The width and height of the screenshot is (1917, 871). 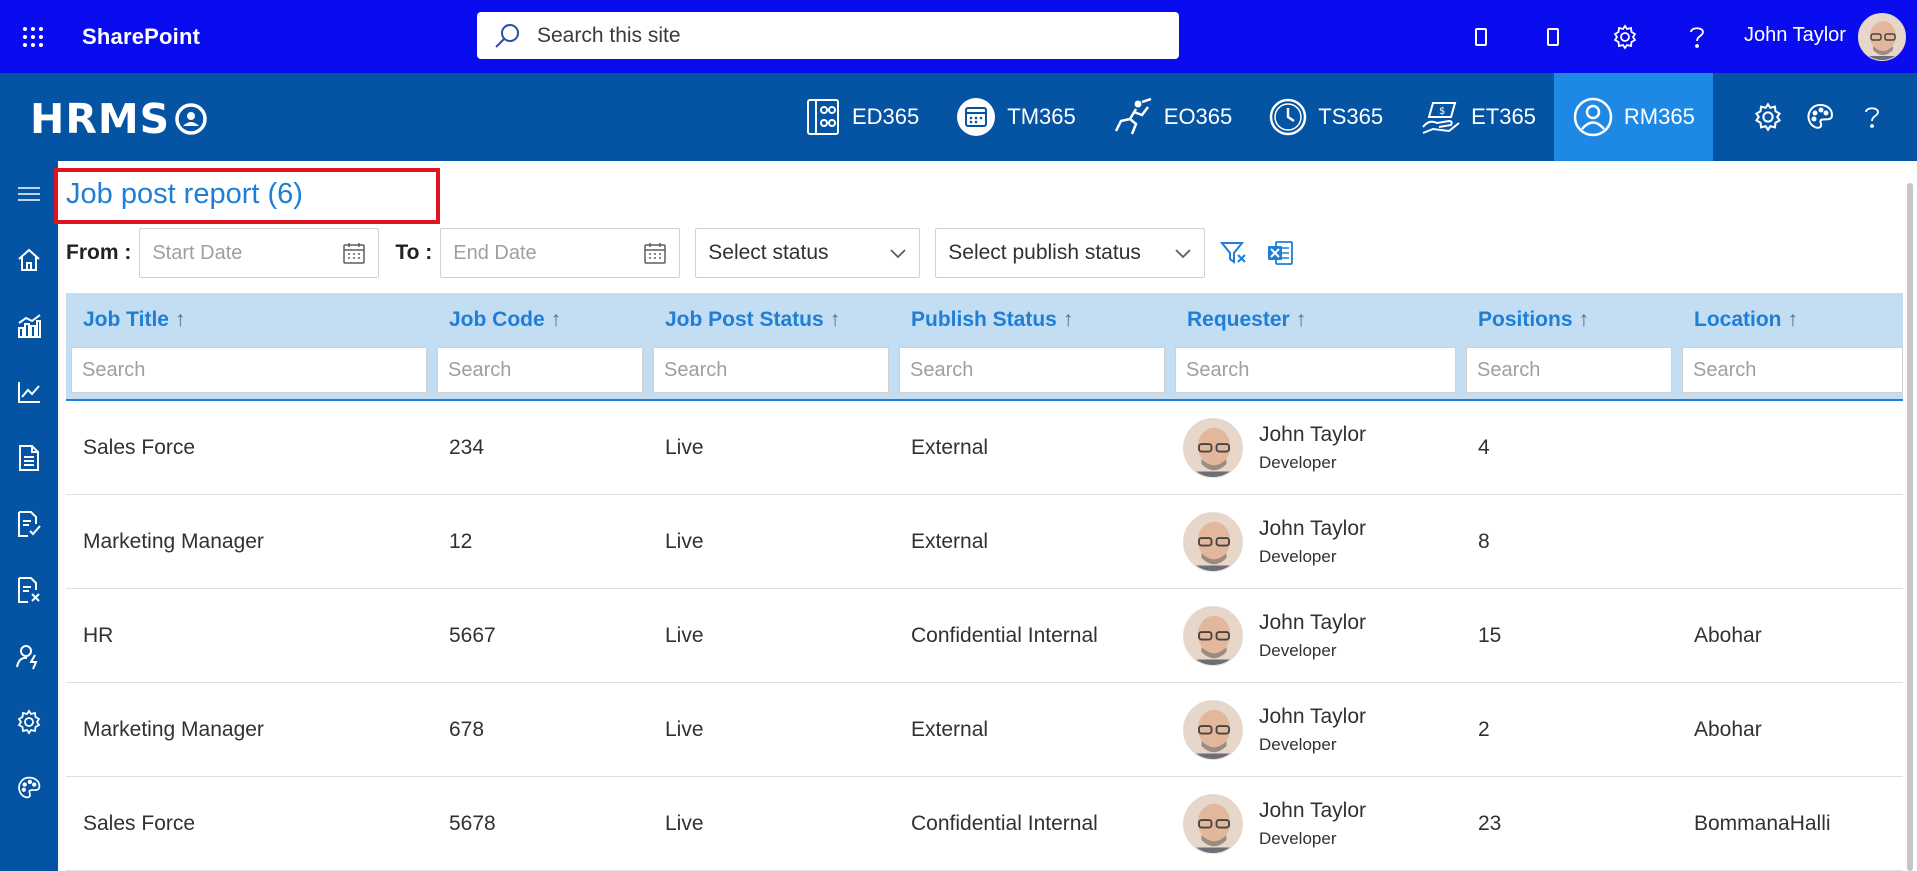 I want to click on vertical-scrollbar, so click(x=1910, y=516).